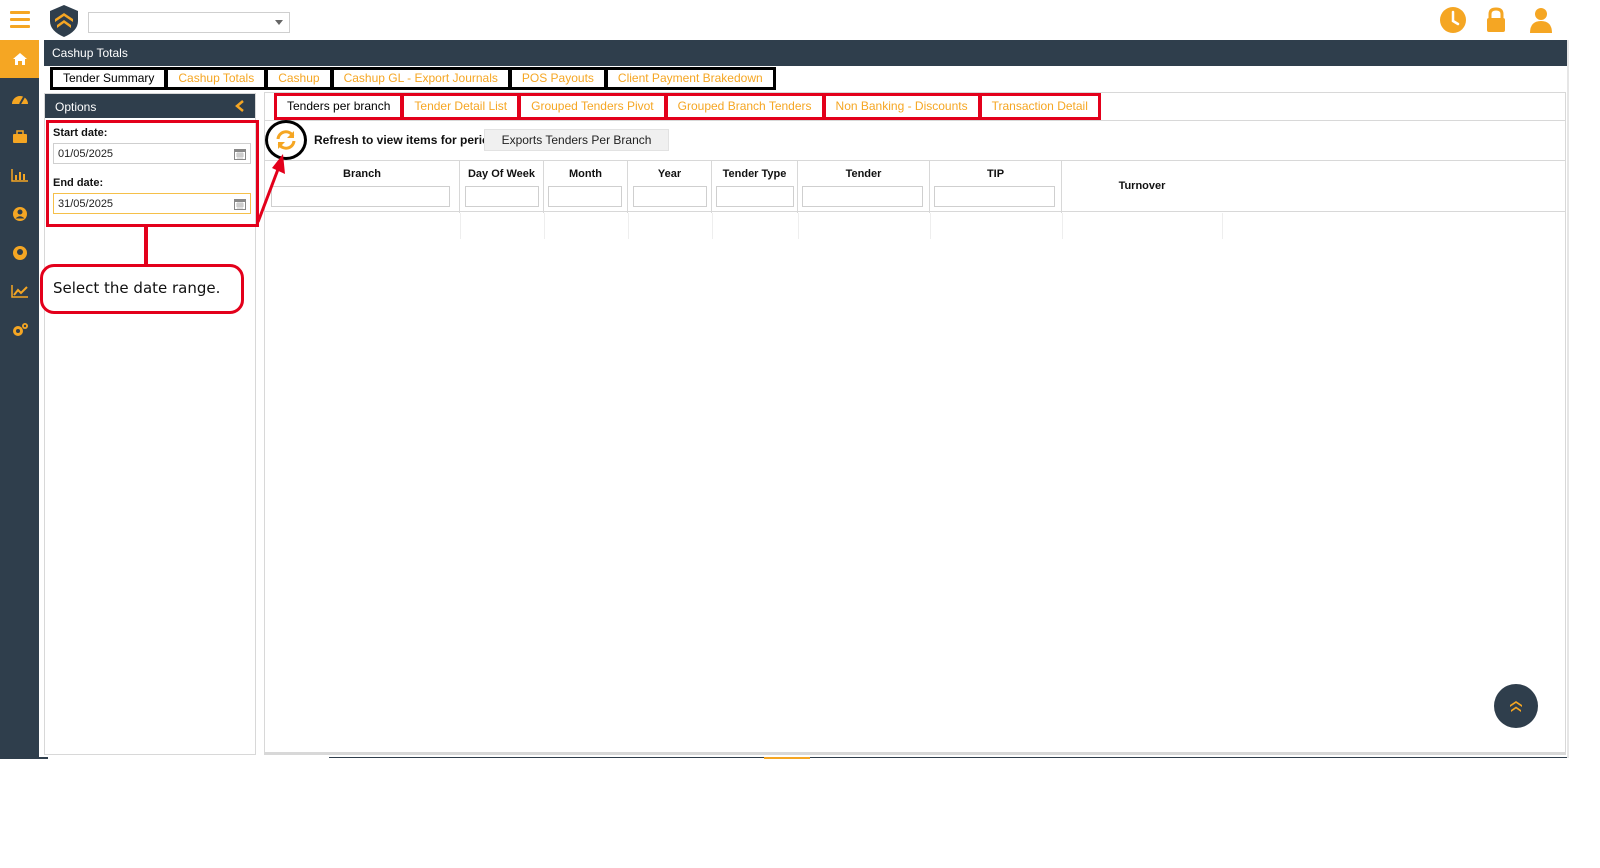  What do you see at coordinates (86, 154) in the screenshot?
I see `start-date-value: 01/05/2025` at bounding box center [86, 154].